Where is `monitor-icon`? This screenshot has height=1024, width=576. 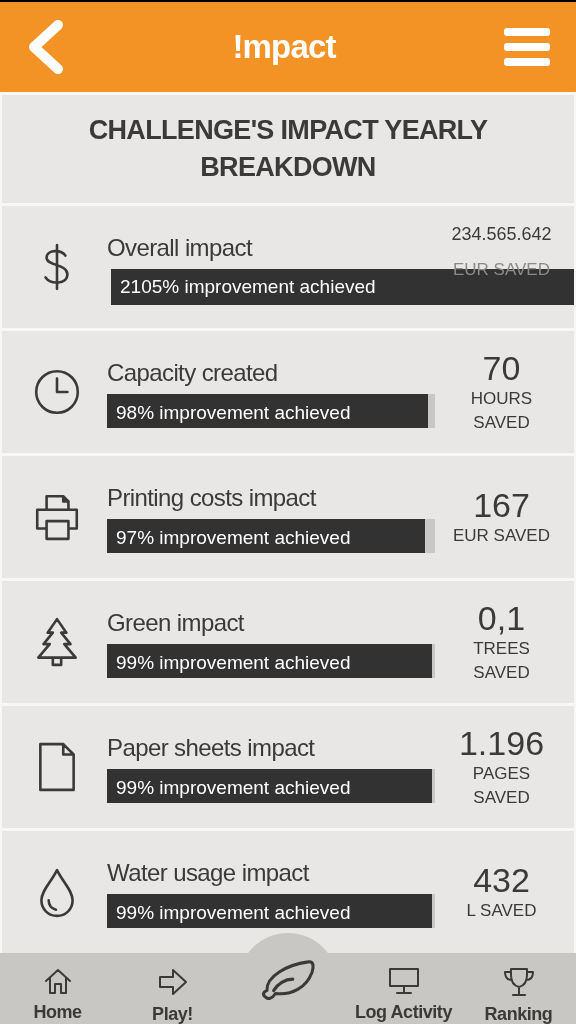 monitor-icon is located at coordinates (403, 981).